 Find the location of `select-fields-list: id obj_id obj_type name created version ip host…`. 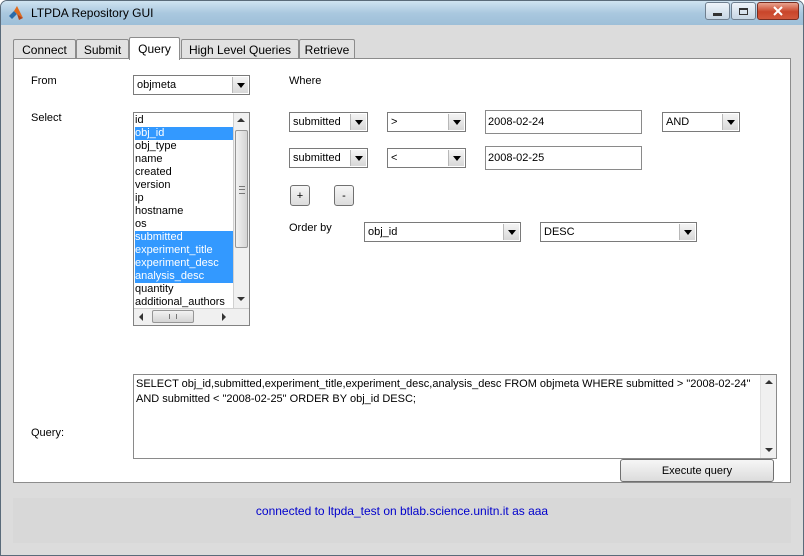

select-fields-list: id obj_id obj_type name created version ip host… is located at coordinates (191, 219).